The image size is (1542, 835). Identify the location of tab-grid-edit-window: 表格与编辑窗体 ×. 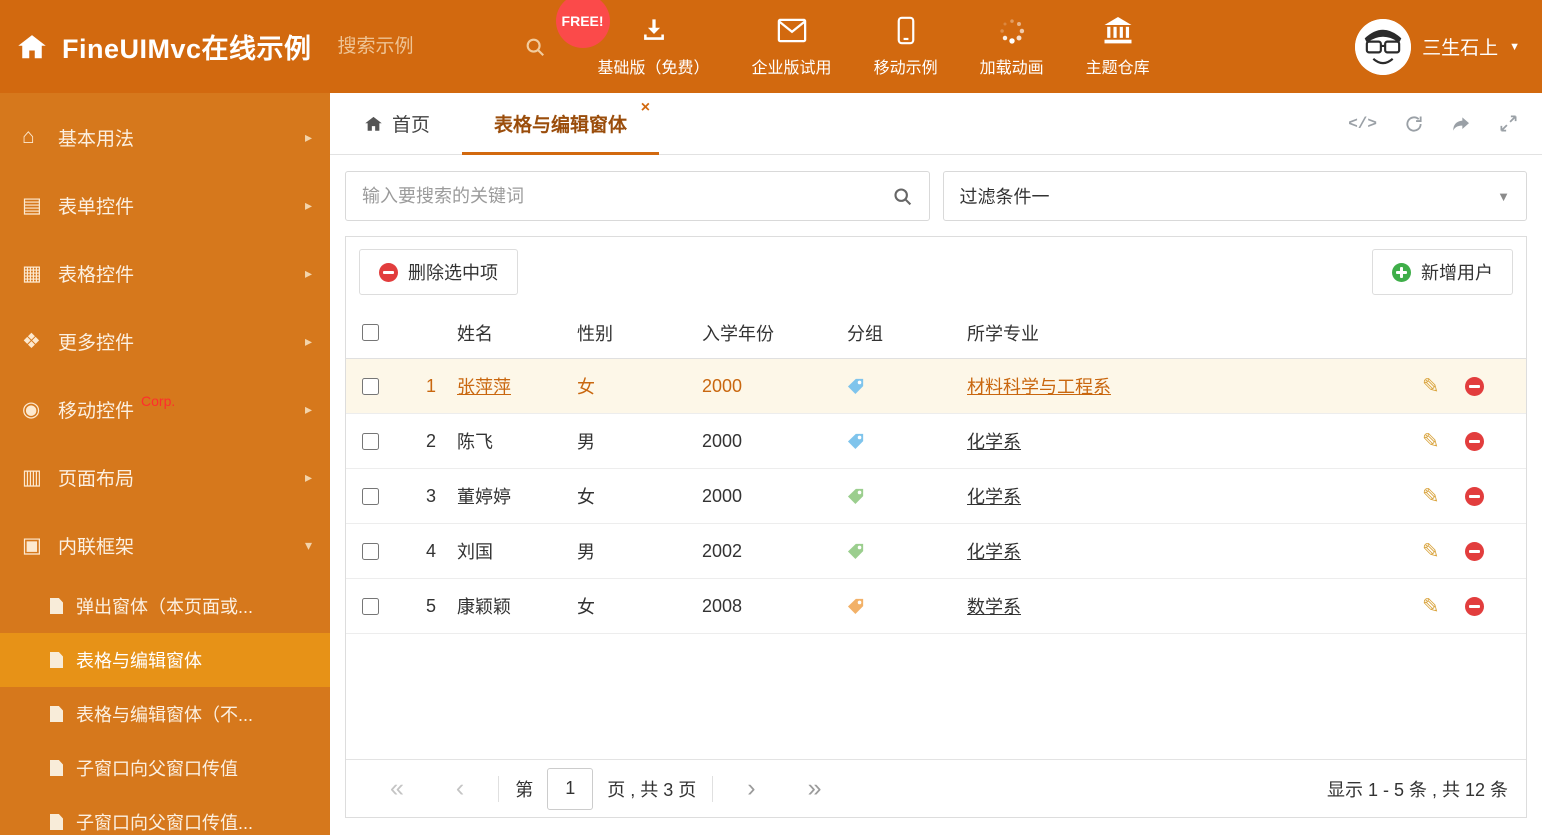
(561, 124).